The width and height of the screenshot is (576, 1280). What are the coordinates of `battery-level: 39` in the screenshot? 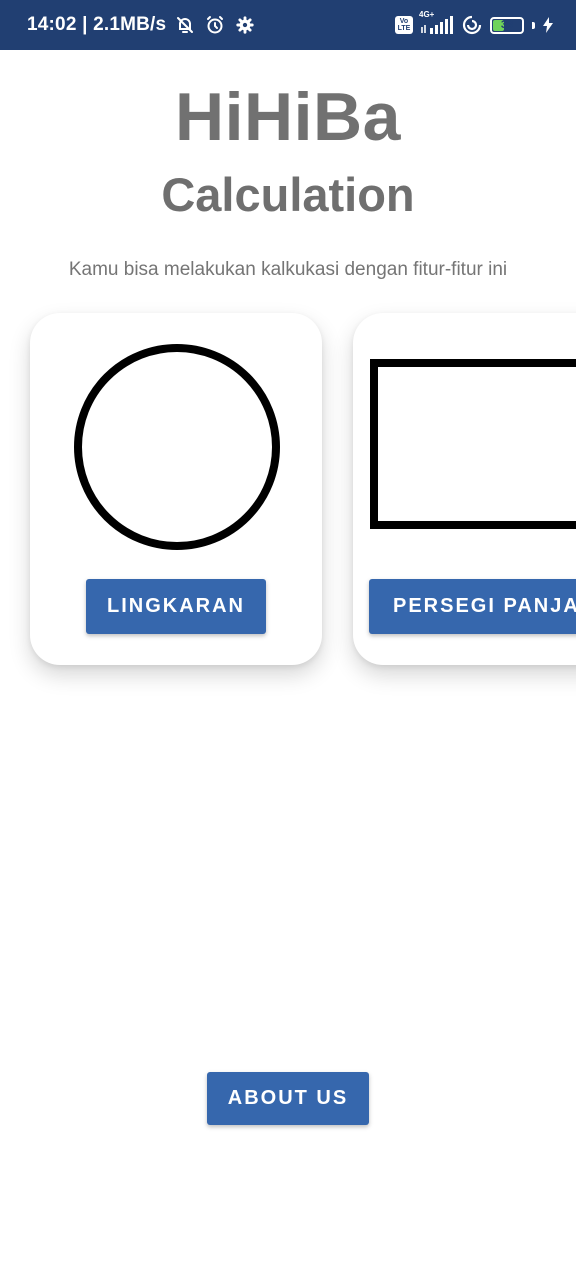 It's located at (507, 25).